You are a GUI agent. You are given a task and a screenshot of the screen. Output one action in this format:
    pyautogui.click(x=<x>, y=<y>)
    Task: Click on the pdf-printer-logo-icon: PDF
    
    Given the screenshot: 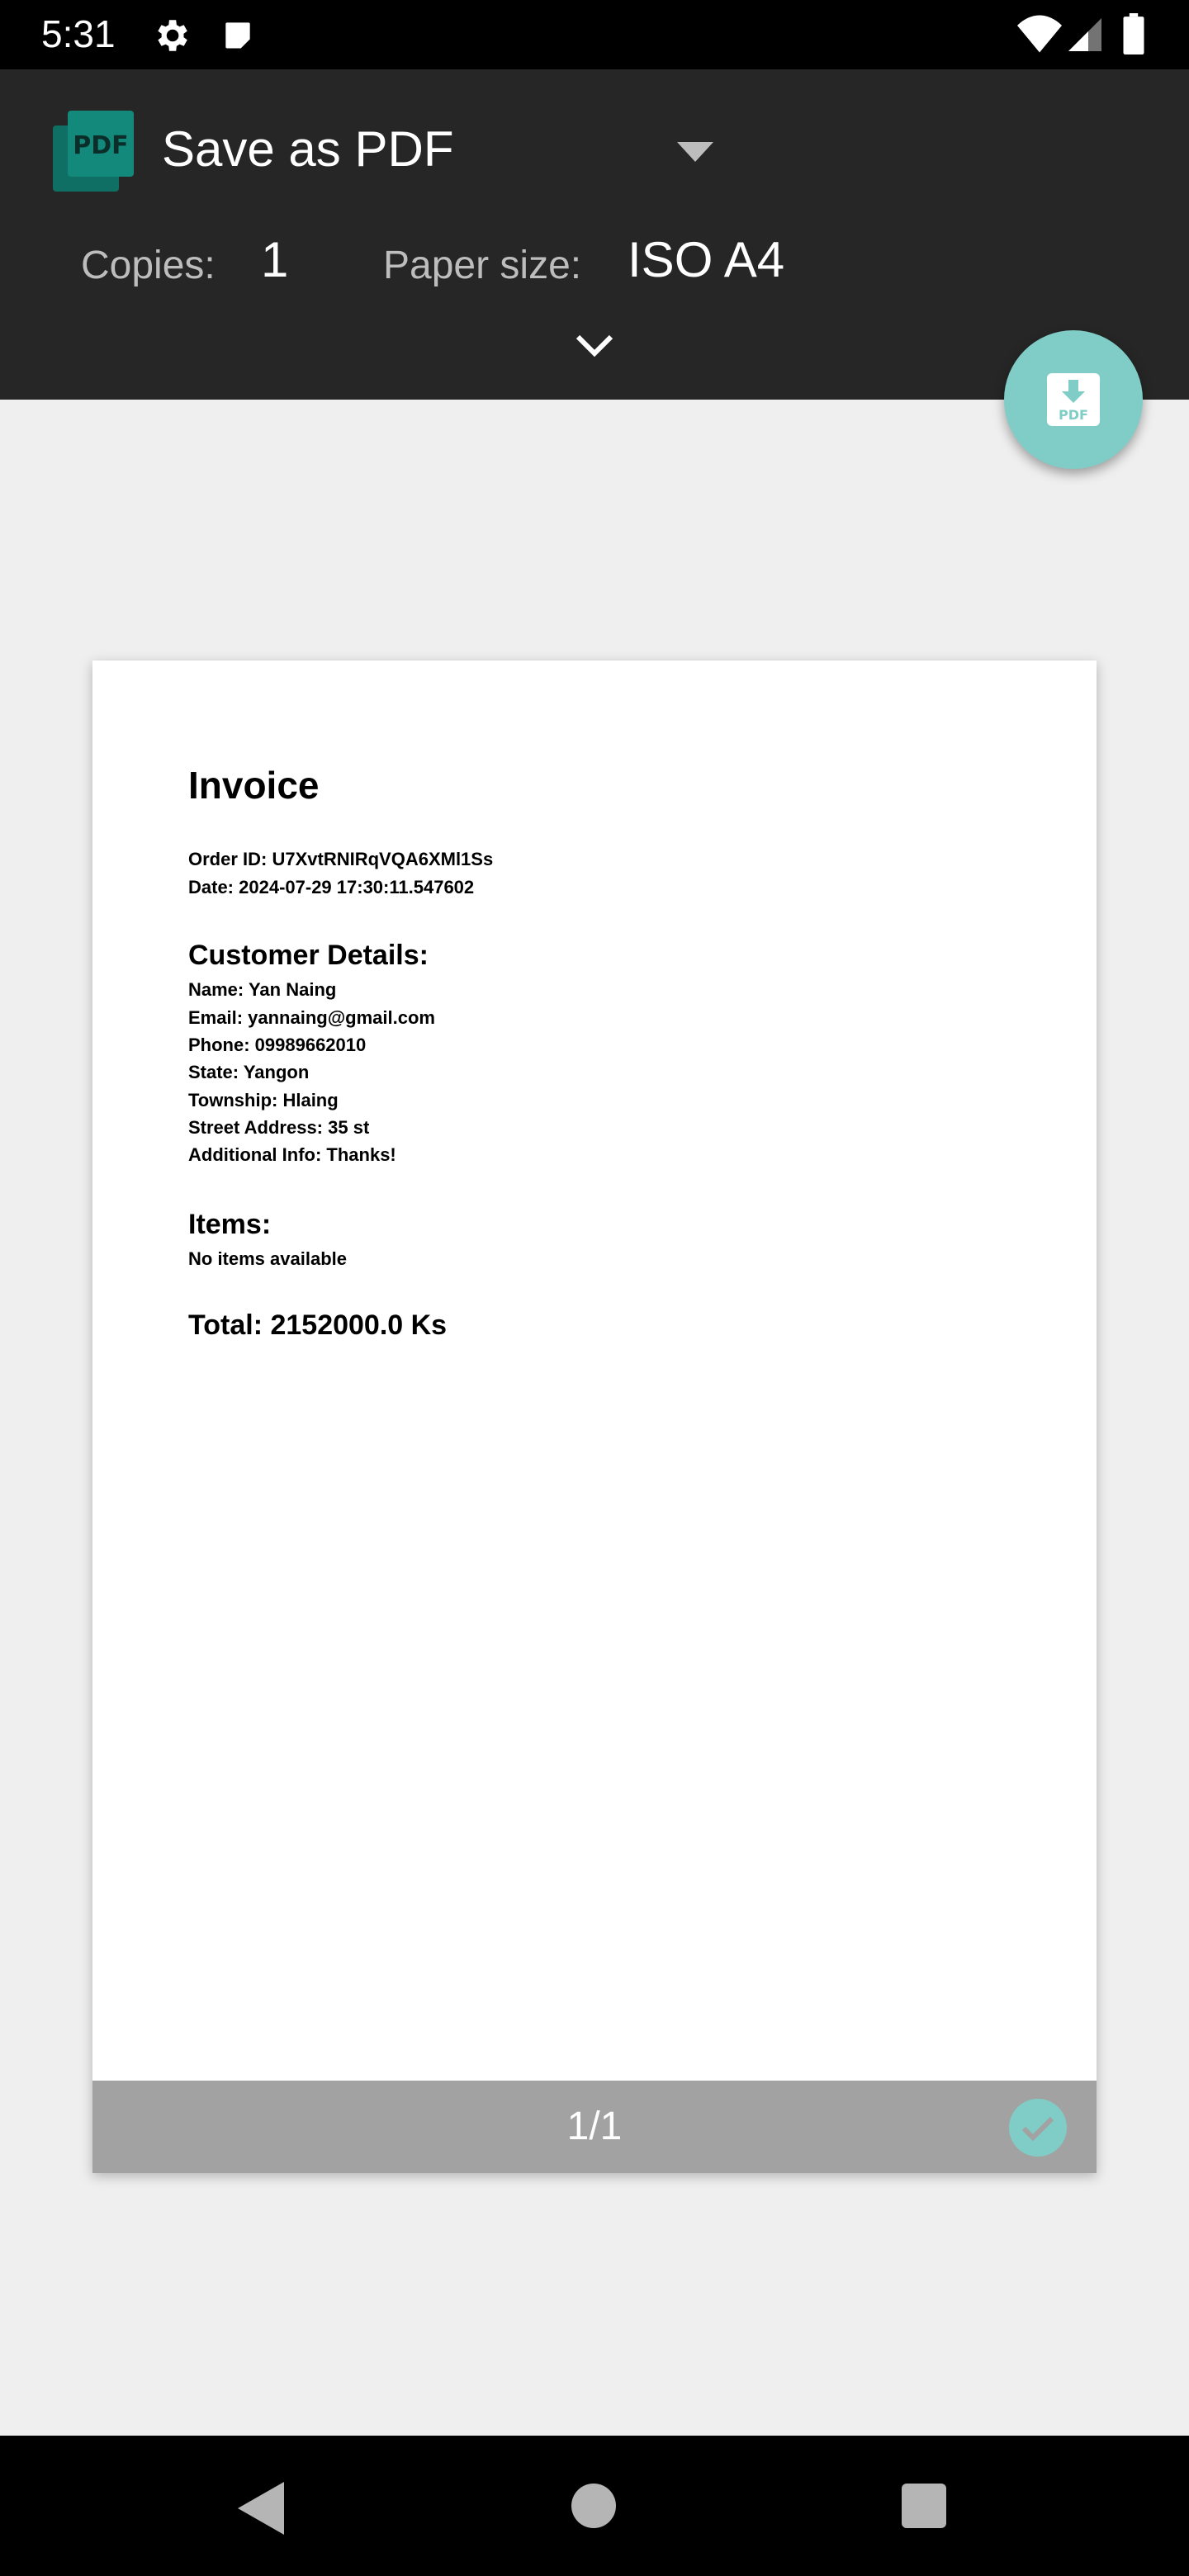 What is the action you would take?
    pyautogui.click(x=93, y=151)
    